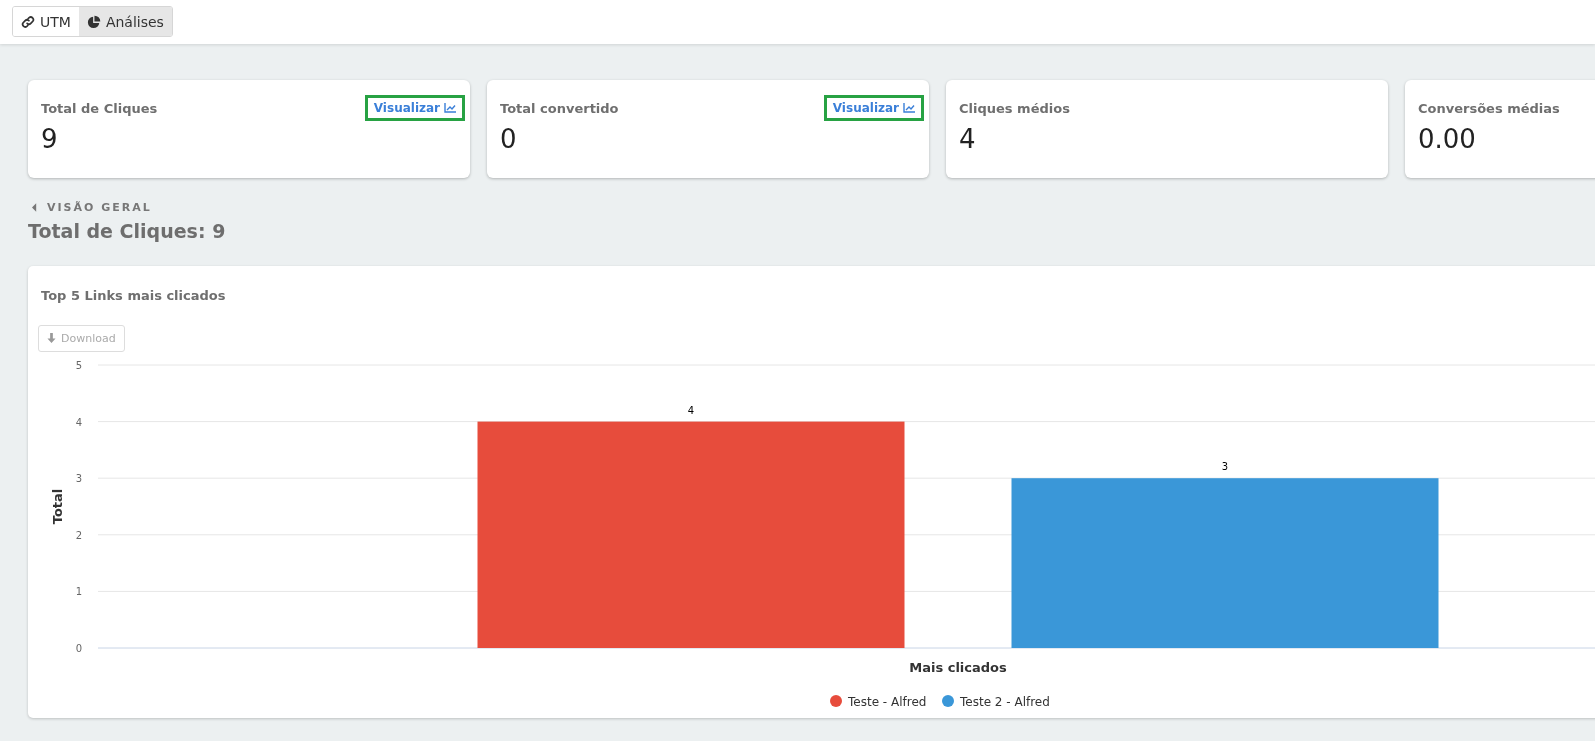 The width and height of the screenshot is (1595, 741). Describe the element at coordinates (57, 506) in the screenshot. I see `y-axis-title: Total` at that location.